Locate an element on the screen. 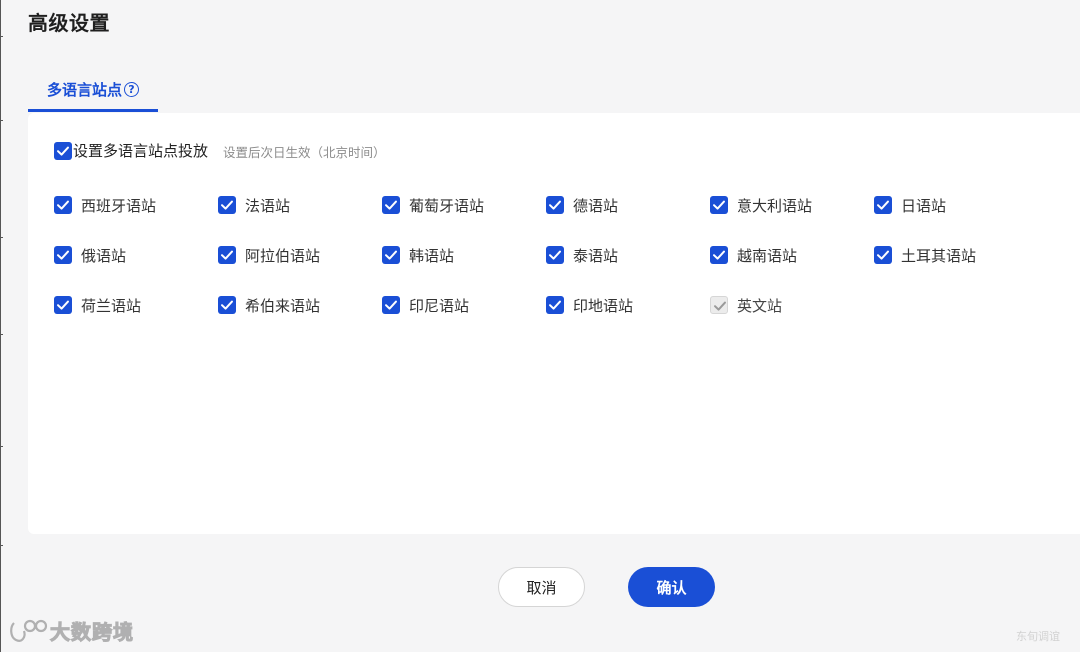  site-label: 西班牙语站 is located at coordinates (118, 205).